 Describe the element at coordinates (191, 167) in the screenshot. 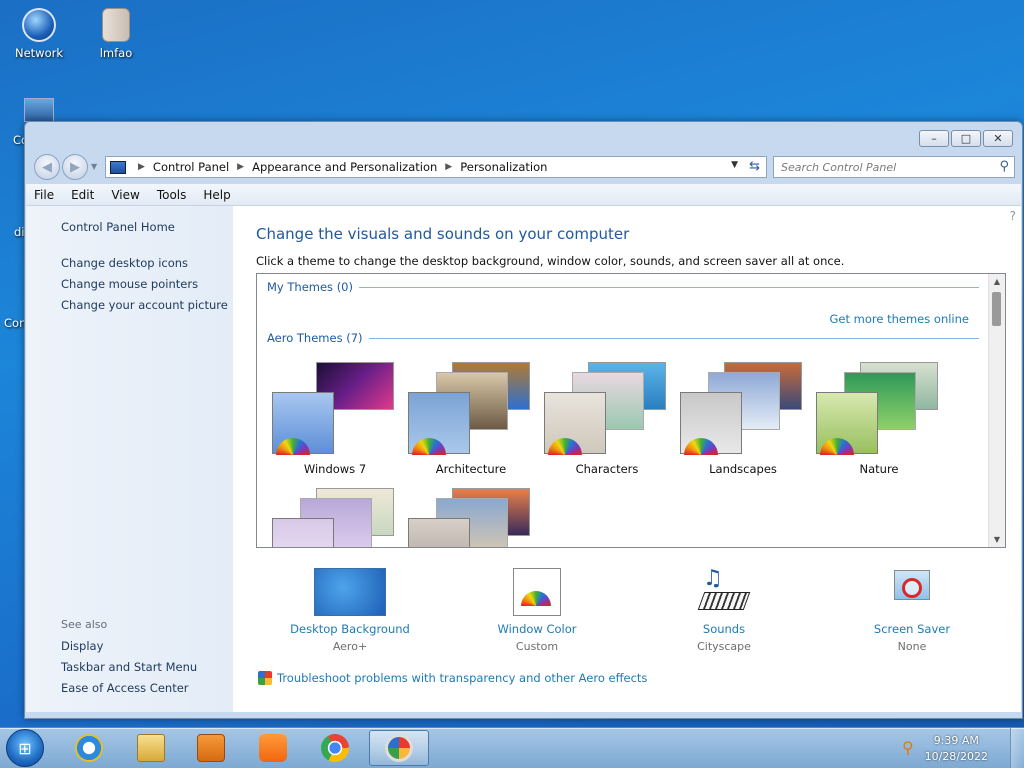

I see `breadcrumb-control-panel: Control Panel` at that location.